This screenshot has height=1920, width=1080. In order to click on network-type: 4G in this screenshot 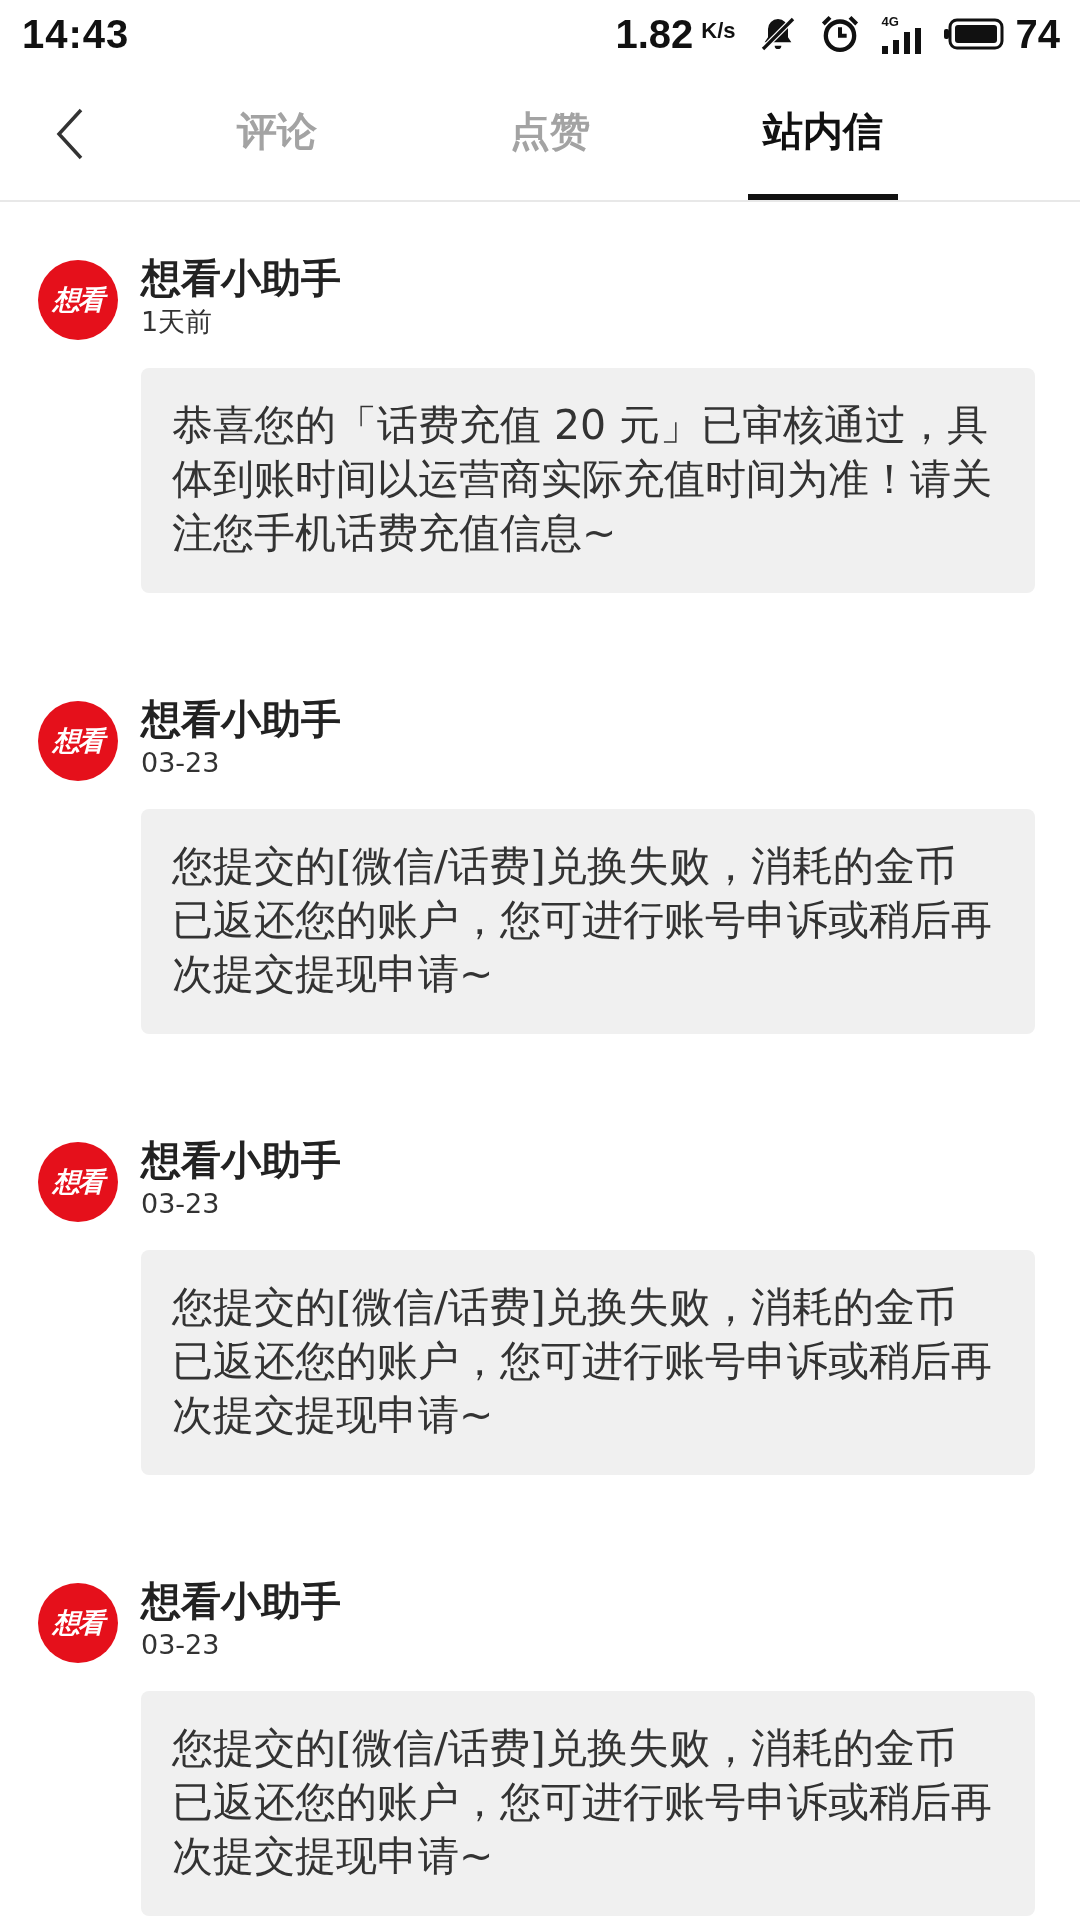, I will do `click(890, 21)`.